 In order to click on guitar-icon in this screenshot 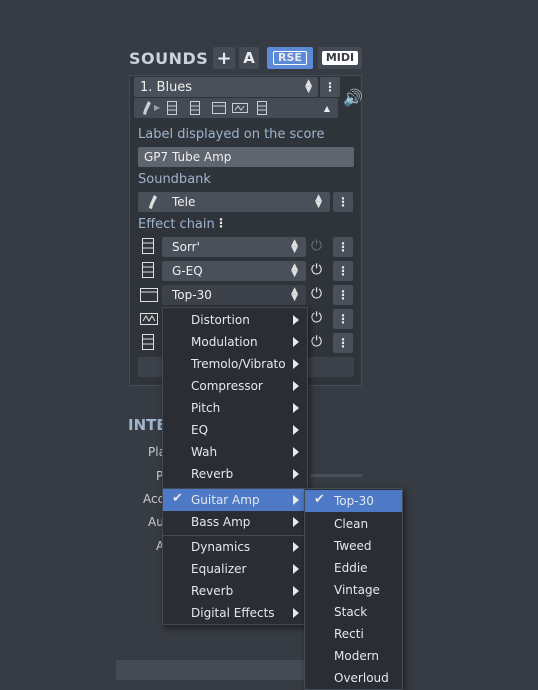, I will do `click(147, 108)`.